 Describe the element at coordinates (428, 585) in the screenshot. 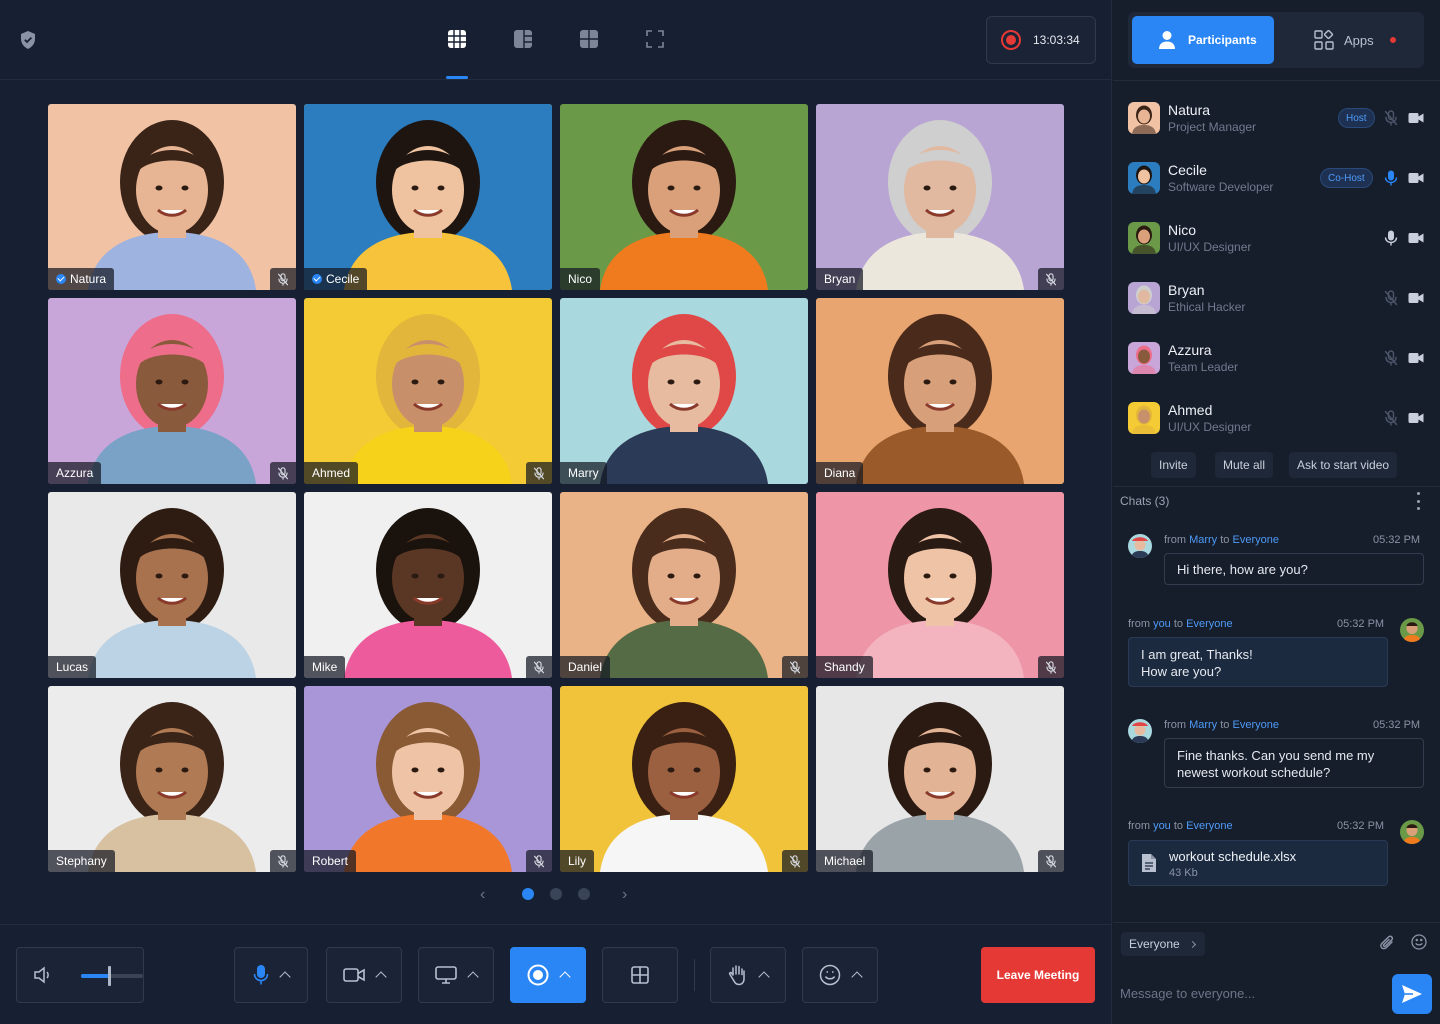

I see `video-tile-mike: Mike` at that location.